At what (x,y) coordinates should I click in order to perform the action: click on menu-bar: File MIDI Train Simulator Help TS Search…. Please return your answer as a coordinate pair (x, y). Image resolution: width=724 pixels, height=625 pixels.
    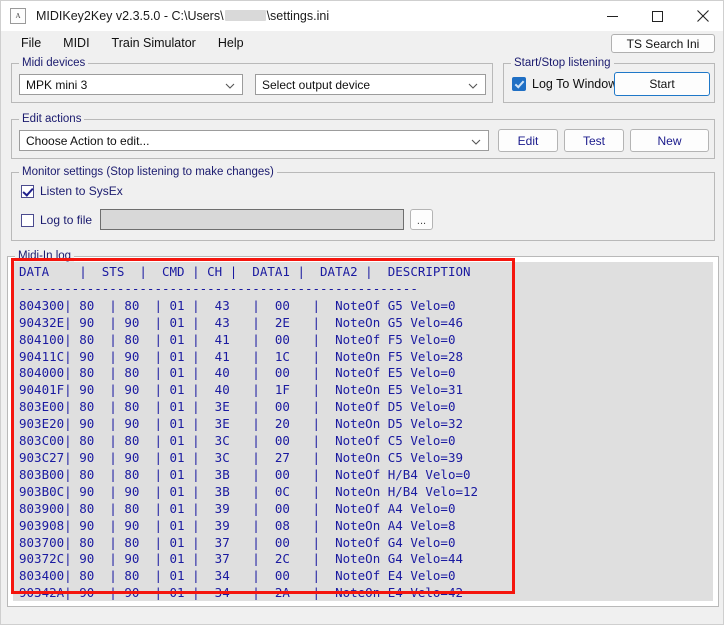
    Looking at the image, I should click on (362, 43).